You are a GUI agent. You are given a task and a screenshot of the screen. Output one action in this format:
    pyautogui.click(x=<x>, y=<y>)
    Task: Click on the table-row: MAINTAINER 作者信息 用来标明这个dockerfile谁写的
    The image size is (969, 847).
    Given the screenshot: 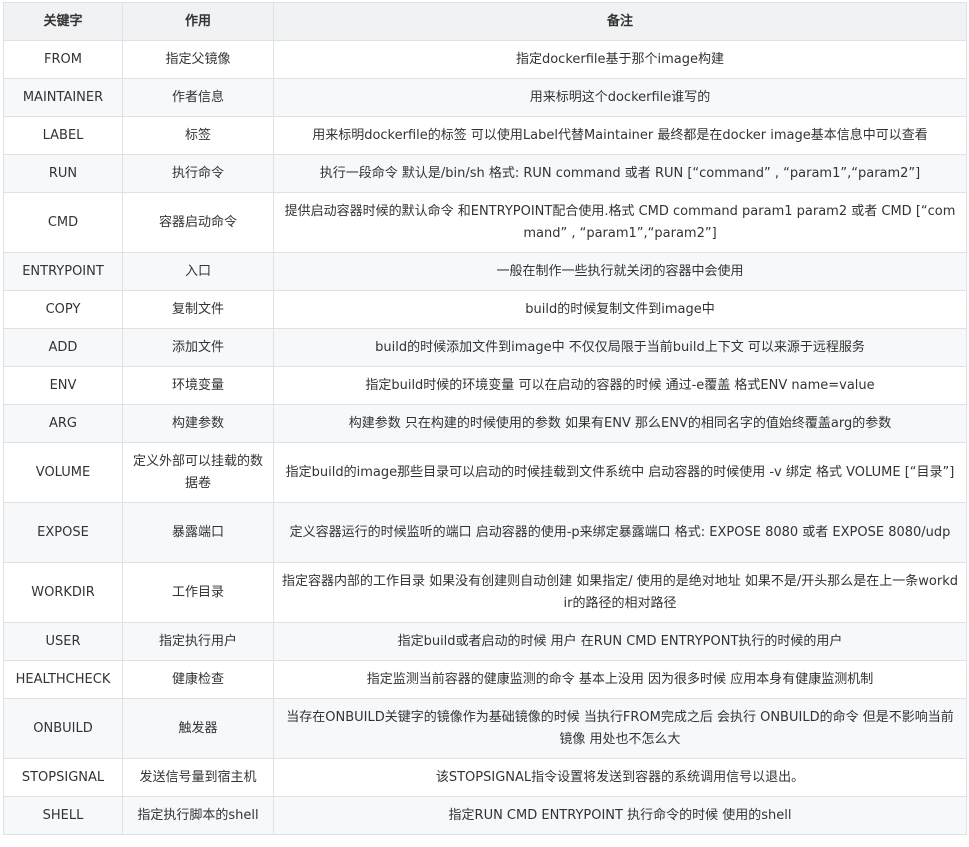 What is the action you would take?
    pyautogui.click(x=485, y=97)
    